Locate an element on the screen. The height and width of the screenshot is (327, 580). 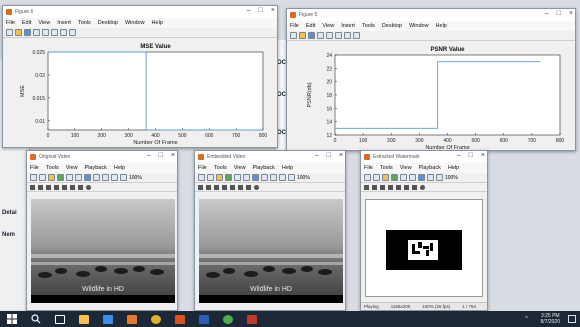
save-icon is located at coordinates (27, 32).